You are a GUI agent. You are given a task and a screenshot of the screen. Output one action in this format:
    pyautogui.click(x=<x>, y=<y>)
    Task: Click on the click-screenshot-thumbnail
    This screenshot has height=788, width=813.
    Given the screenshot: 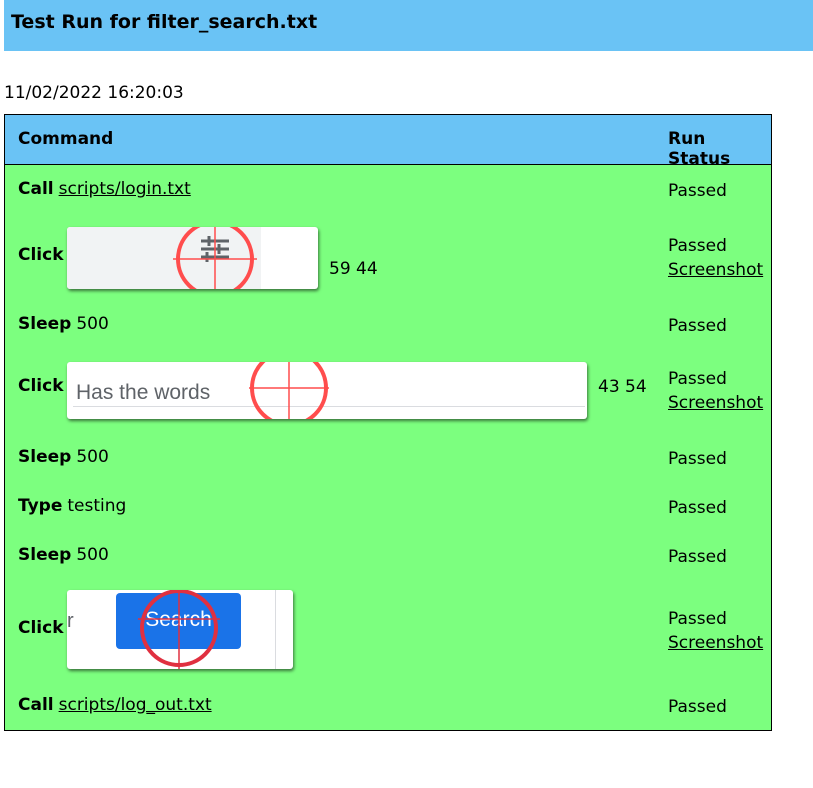 What is the action you would take?
    pyautogui.click(x=192, y=258)
    